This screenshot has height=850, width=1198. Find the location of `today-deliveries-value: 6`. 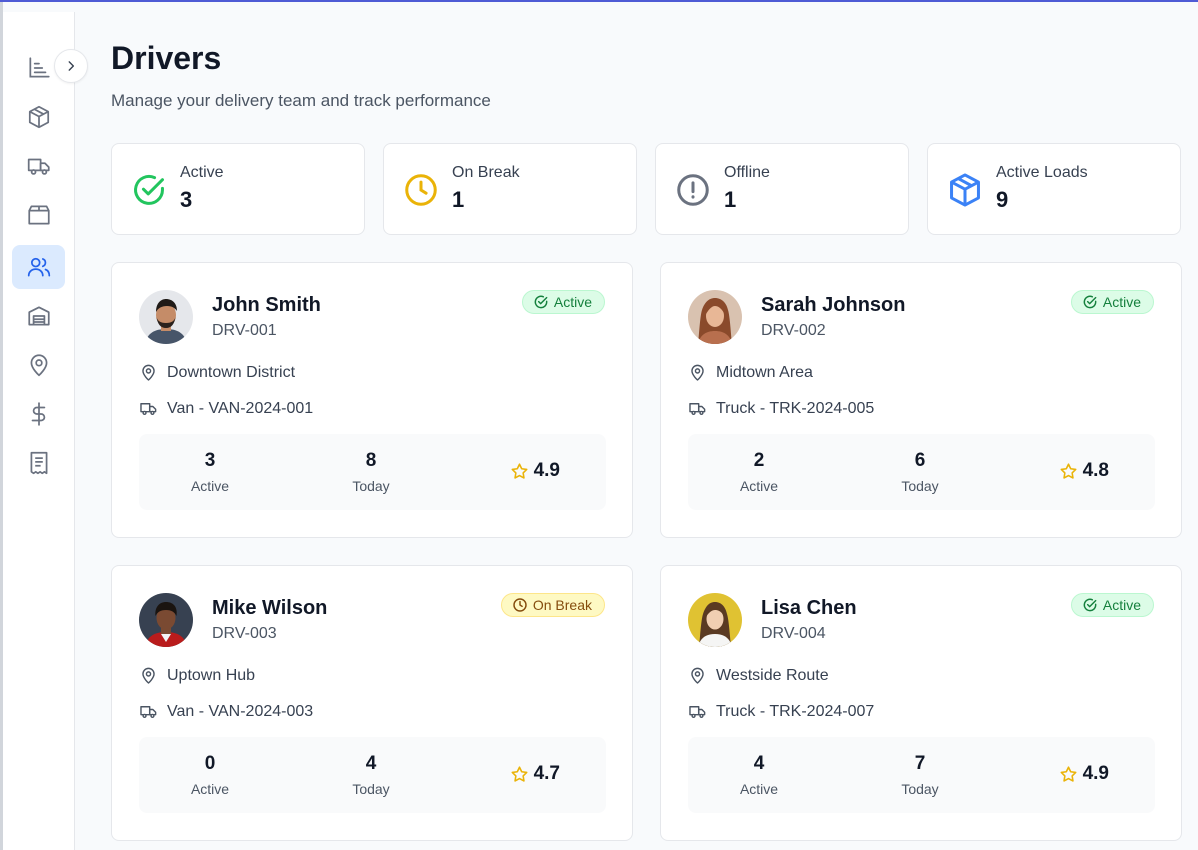

today-deliveries-value: 6 is located at coordinates (920, 460).